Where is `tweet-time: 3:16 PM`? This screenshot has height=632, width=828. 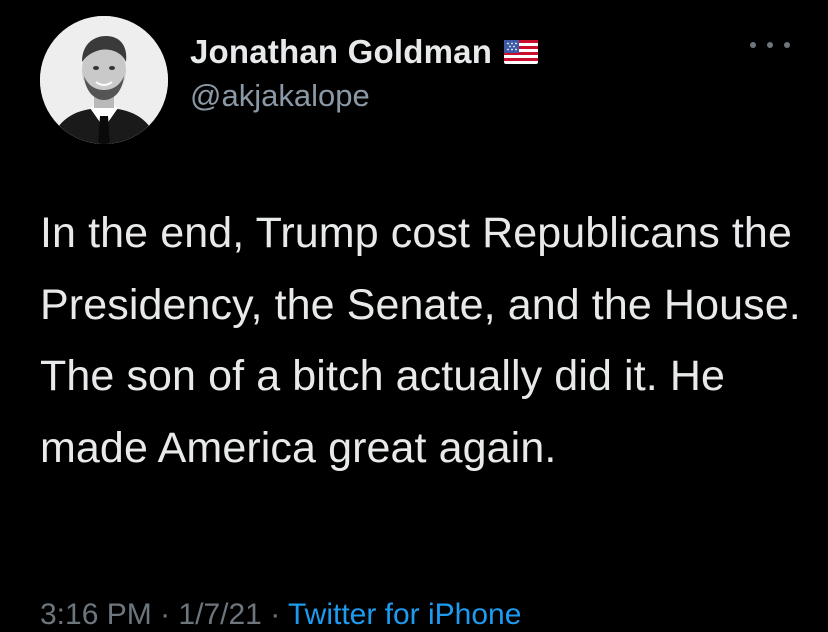
tweet-time: 3:16 PM is located at coordinates (96, 614).